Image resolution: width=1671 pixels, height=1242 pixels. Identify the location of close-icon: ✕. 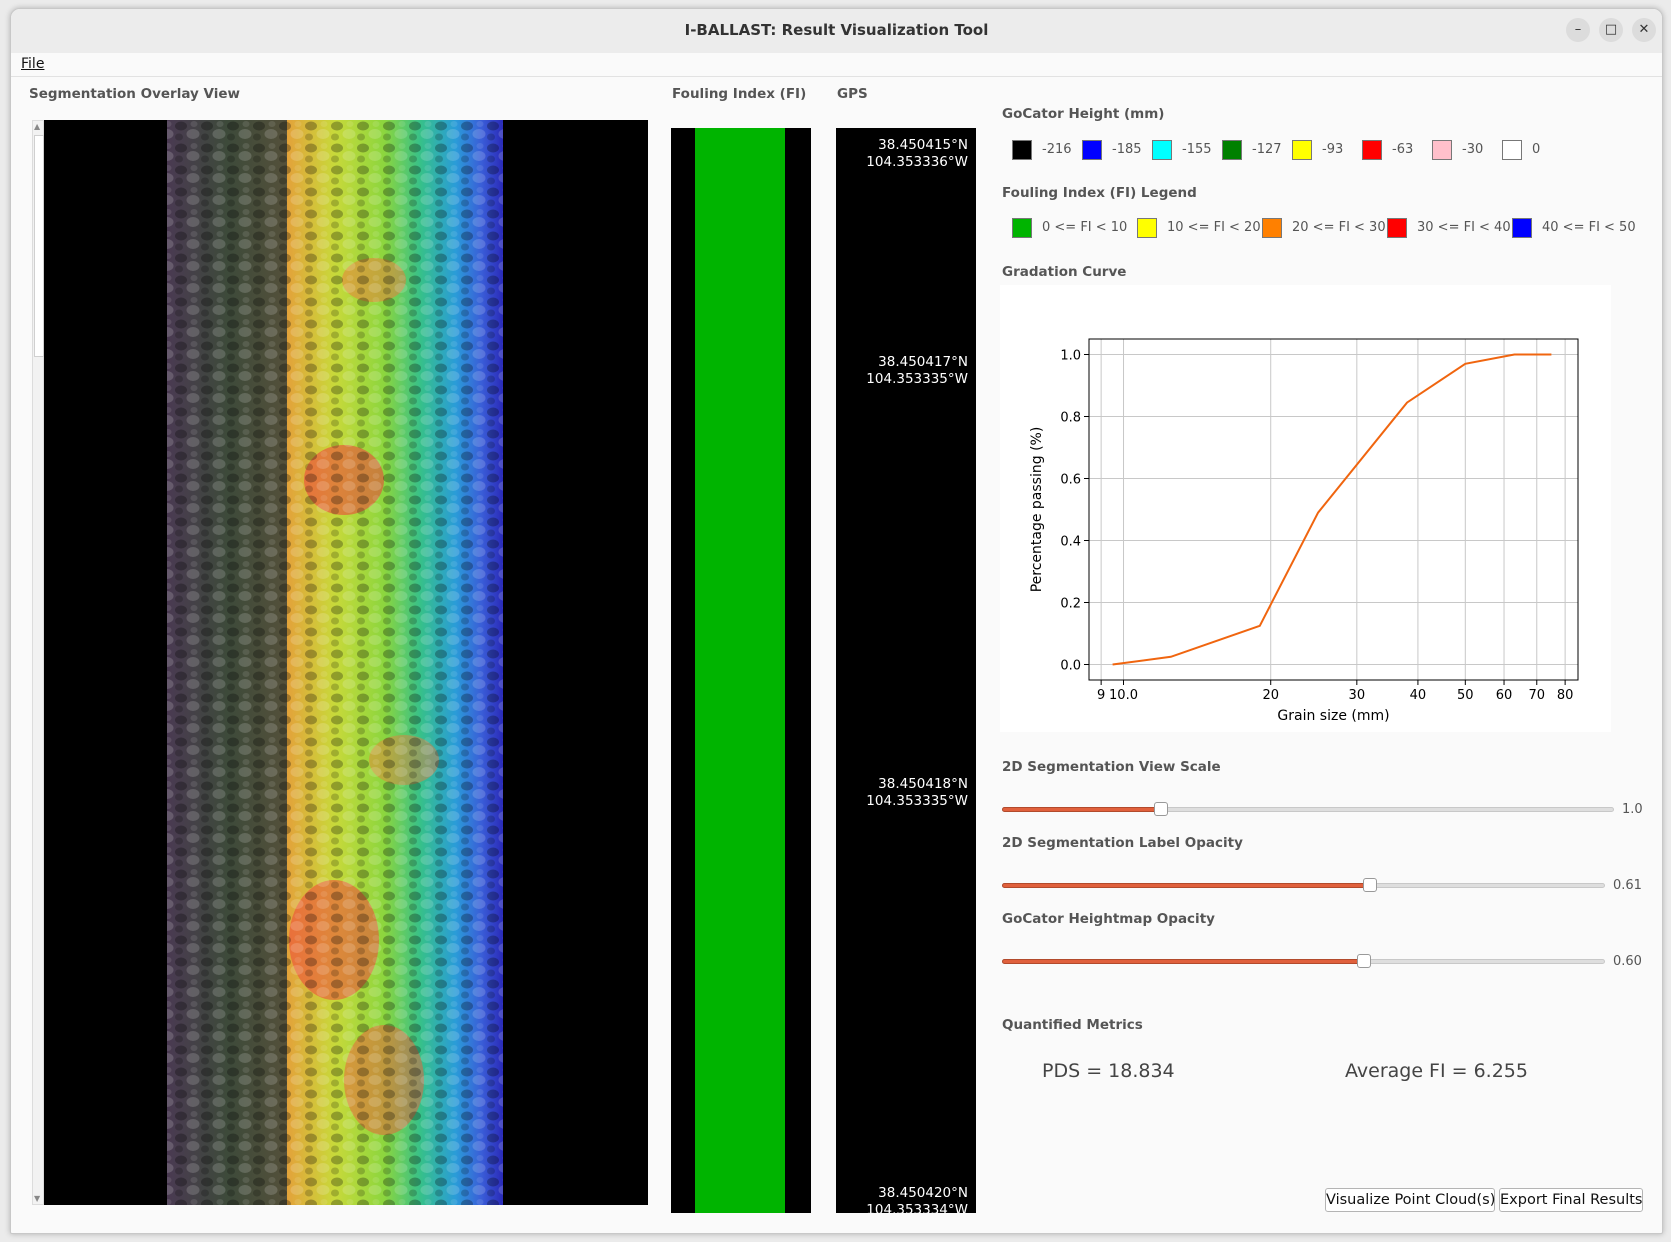
(1644, 30).